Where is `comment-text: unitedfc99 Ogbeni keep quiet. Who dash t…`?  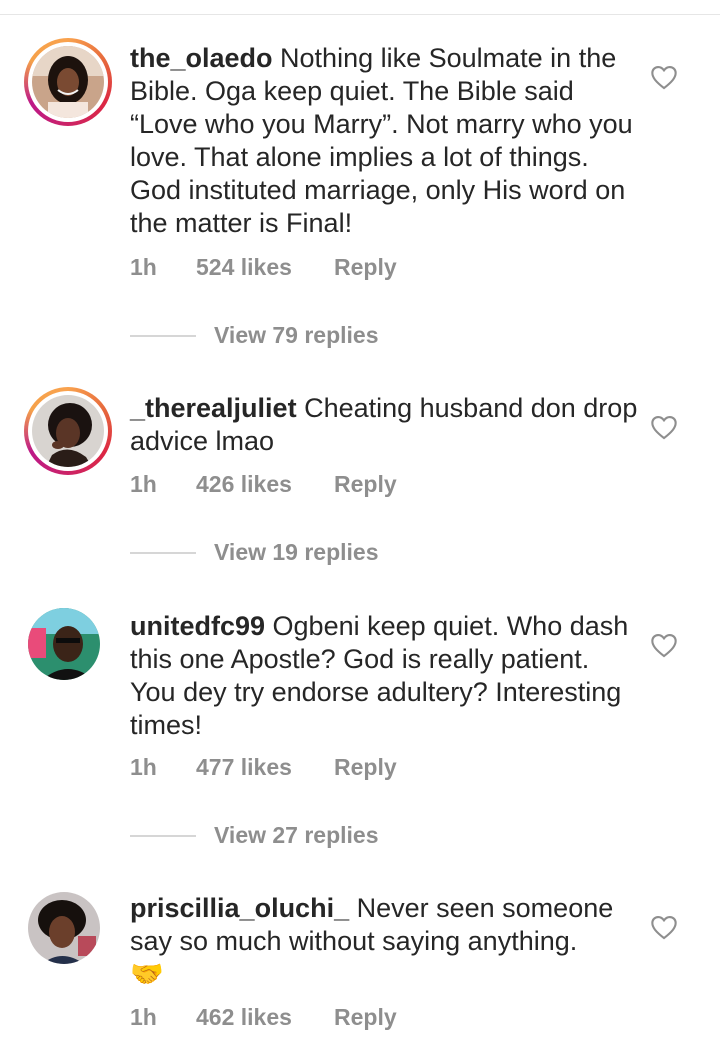 comment-text: unitedfc99 Ogbeni keep quiet. Who dash t… is located at coordinates (385, 676).